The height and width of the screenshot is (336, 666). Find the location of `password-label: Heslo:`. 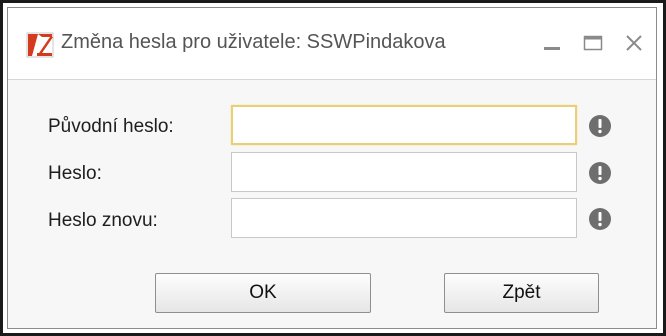

password-label: Heslo: is located at coordinates (75, 173).